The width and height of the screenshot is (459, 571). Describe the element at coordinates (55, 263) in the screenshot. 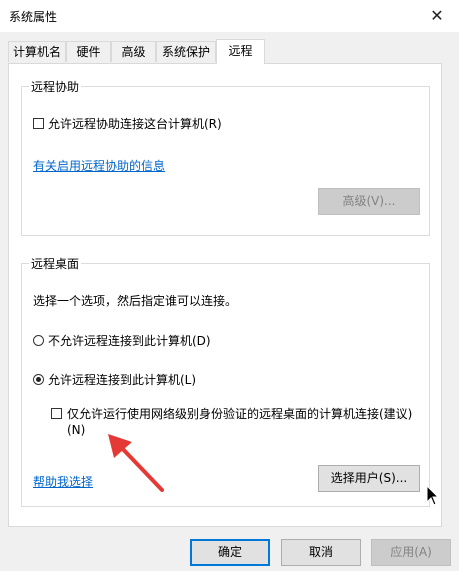

I see `remote-desktop-title: 远程桌面` at that location.